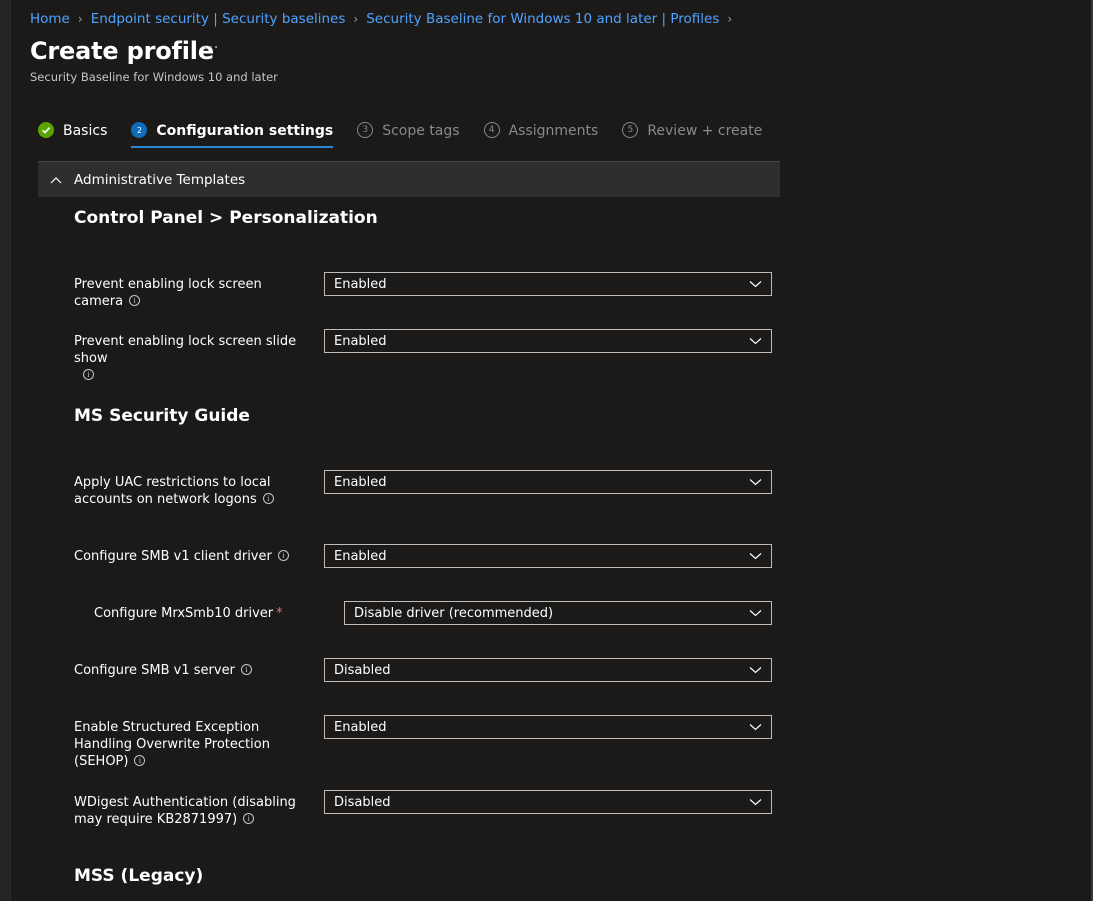 The height and width of the screenshot is (901, 1093). What do you see at coordinates (548, 341) in the screenshot?
I see `dropdown-lock-screen-slide-show: Enabled` at bounding box center [548, 341].